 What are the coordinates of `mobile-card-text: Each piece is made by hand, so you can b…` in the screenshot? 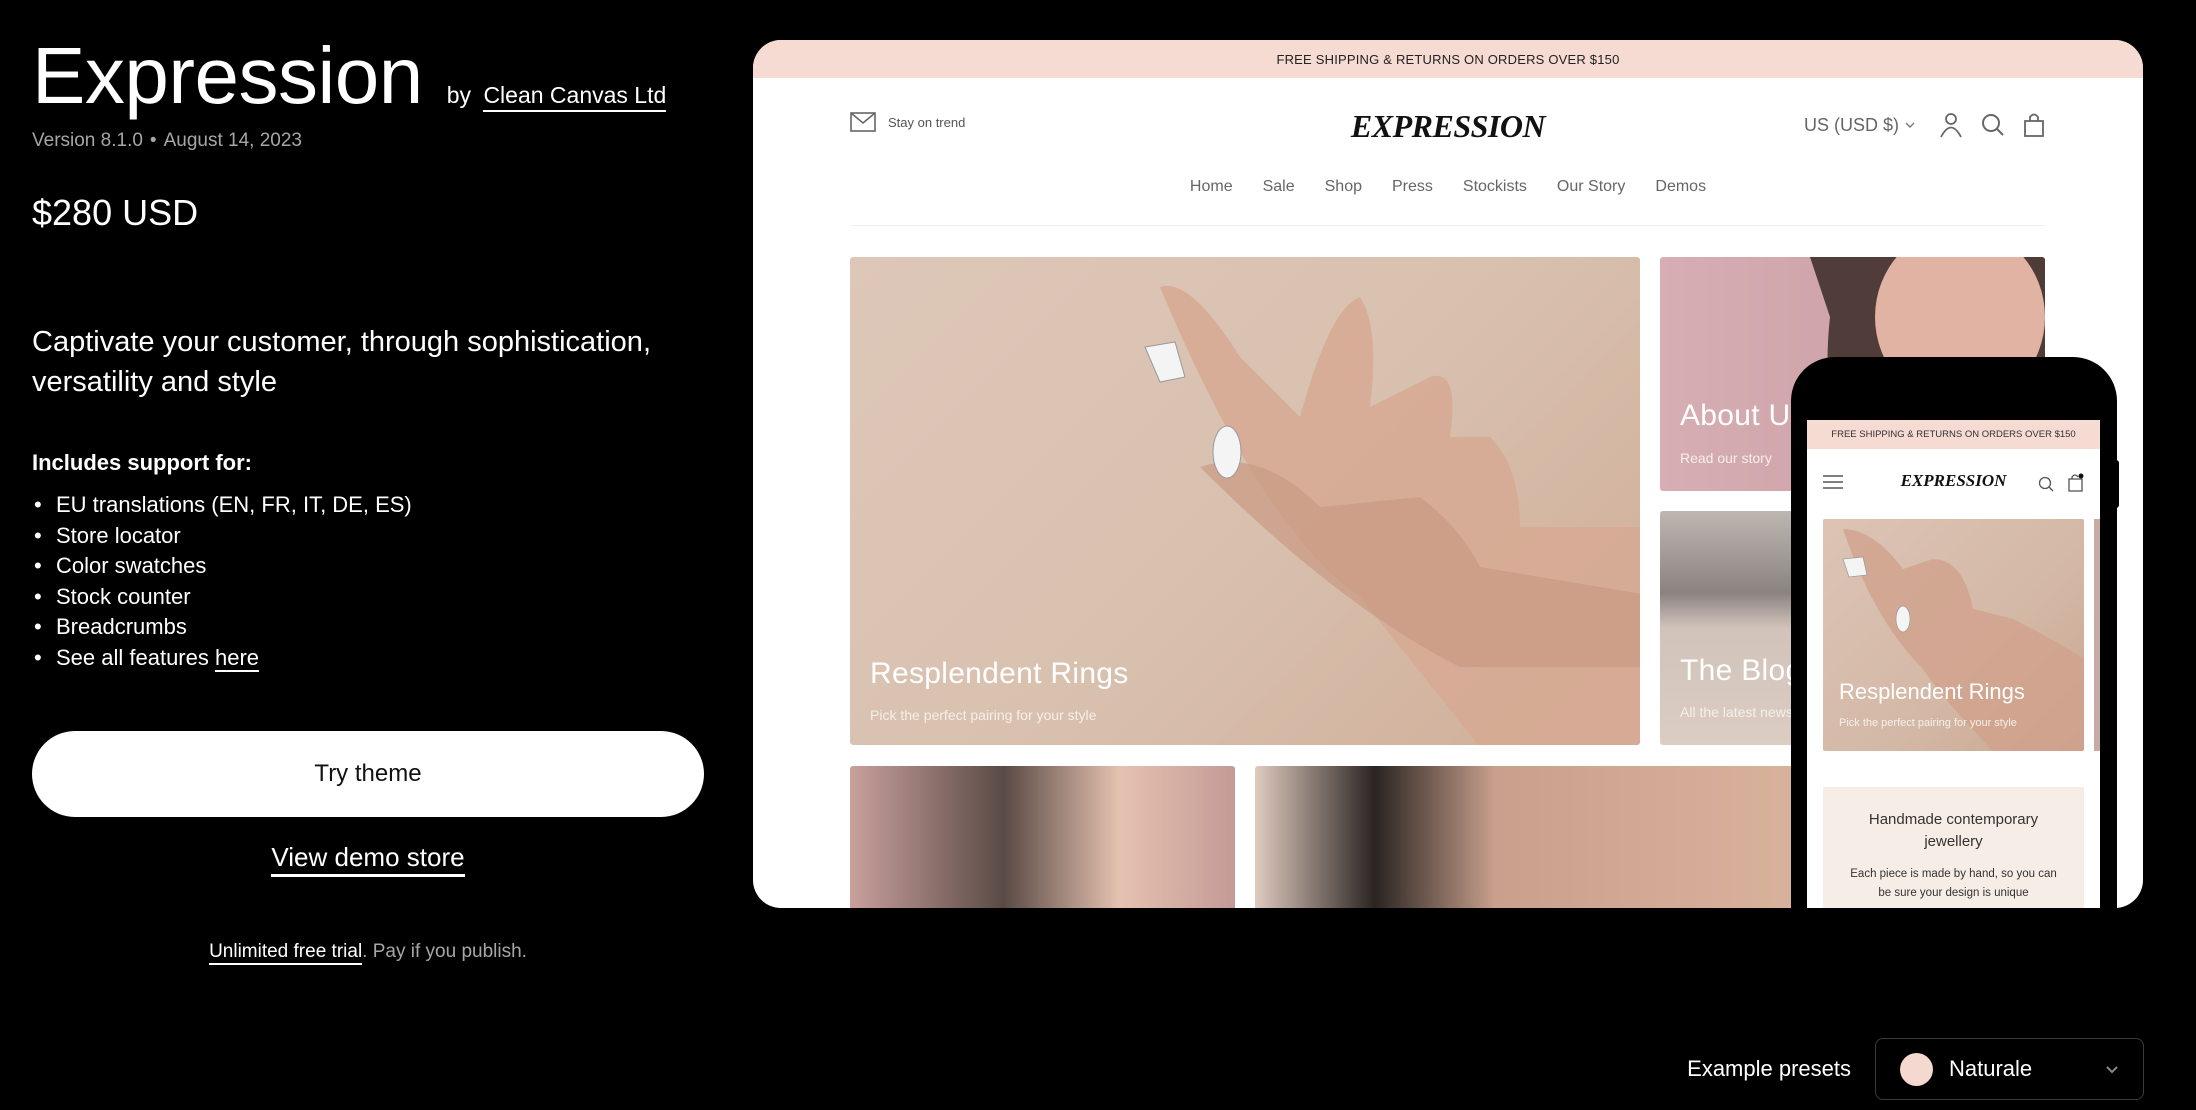 It's located at (1953, 883).